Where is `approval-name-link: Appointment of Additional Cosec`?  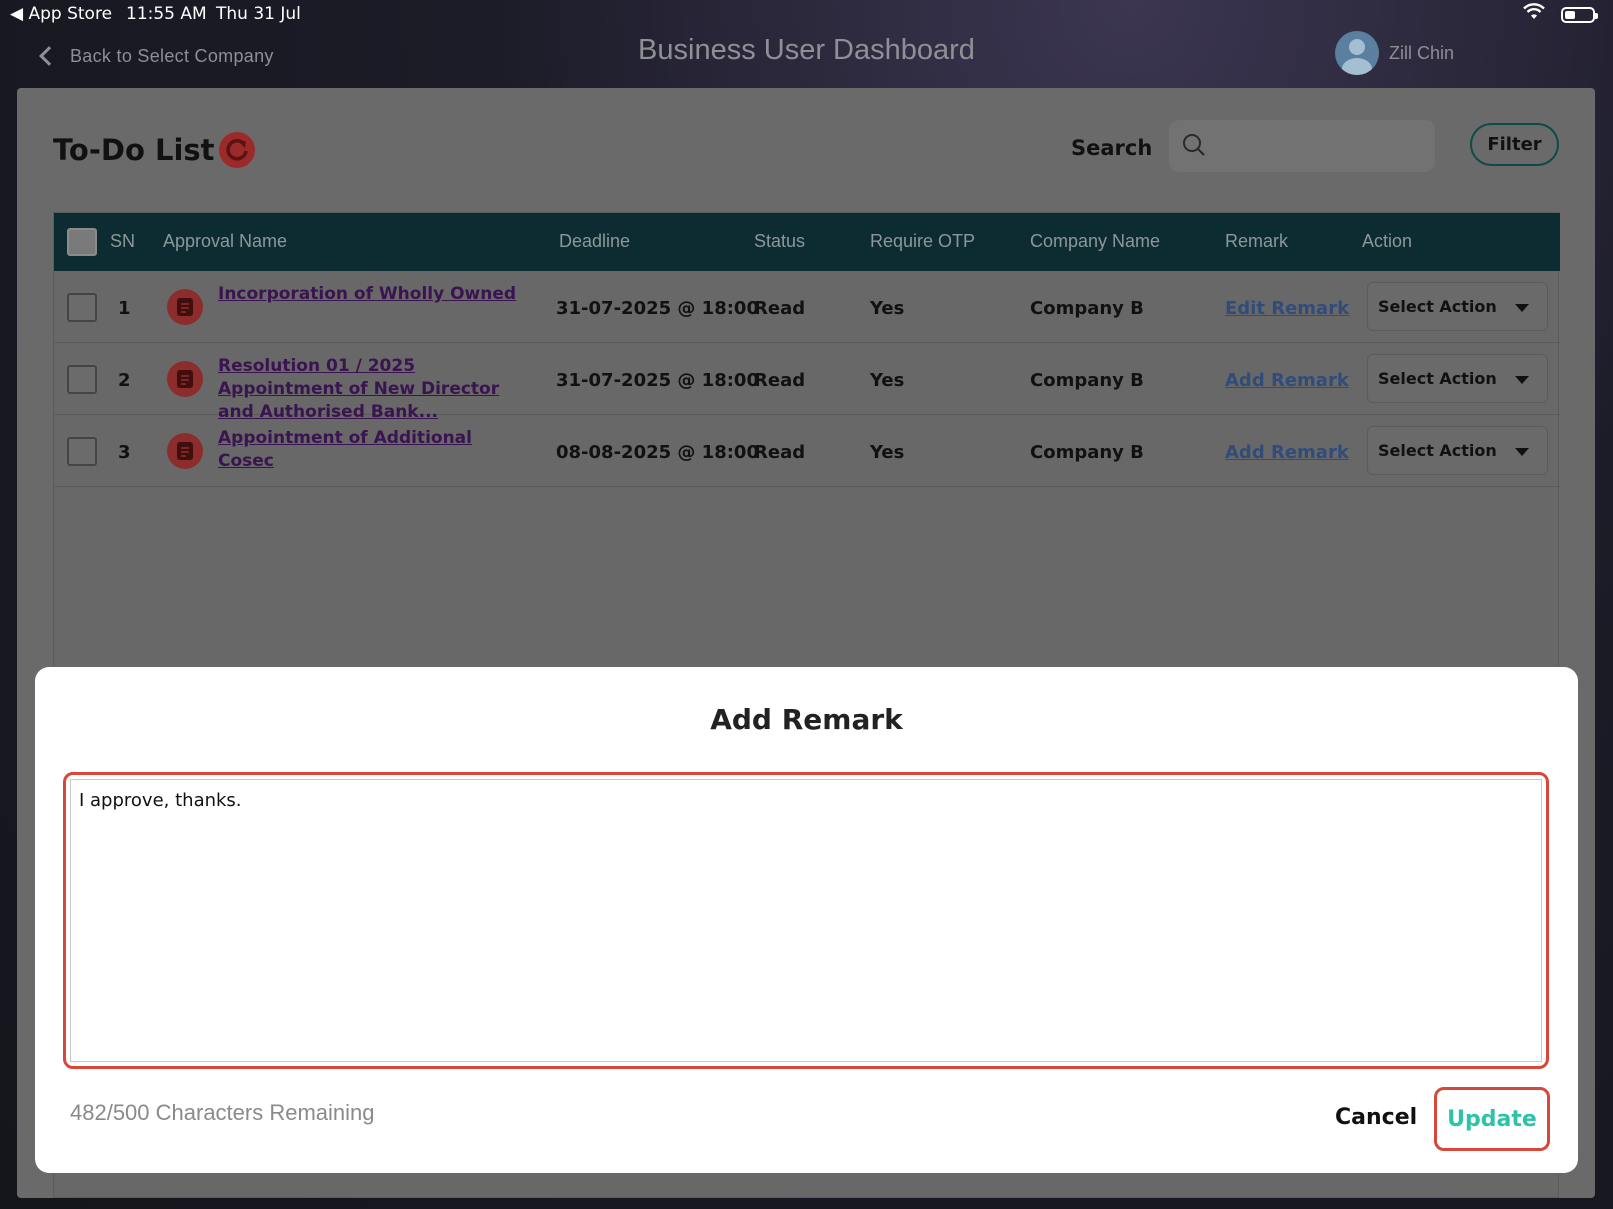
approval-name-link: Appointment of Additional Cosec is located at coordinates (373, 450).